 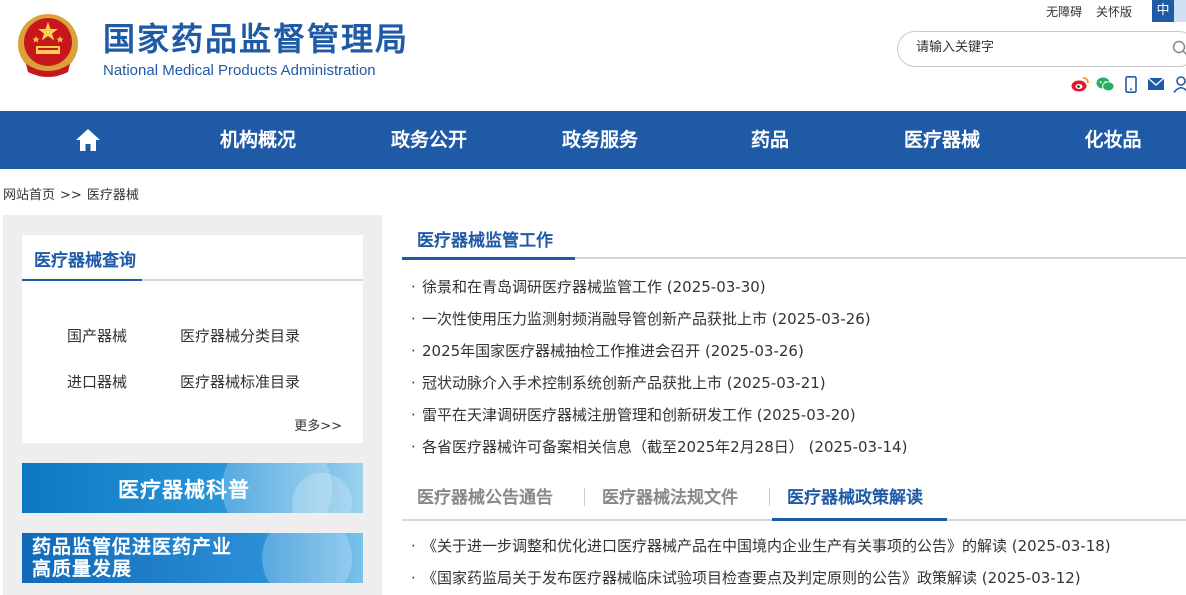 I want to click on accessibility-link: 无障碍, so click(x=1064, y=12).